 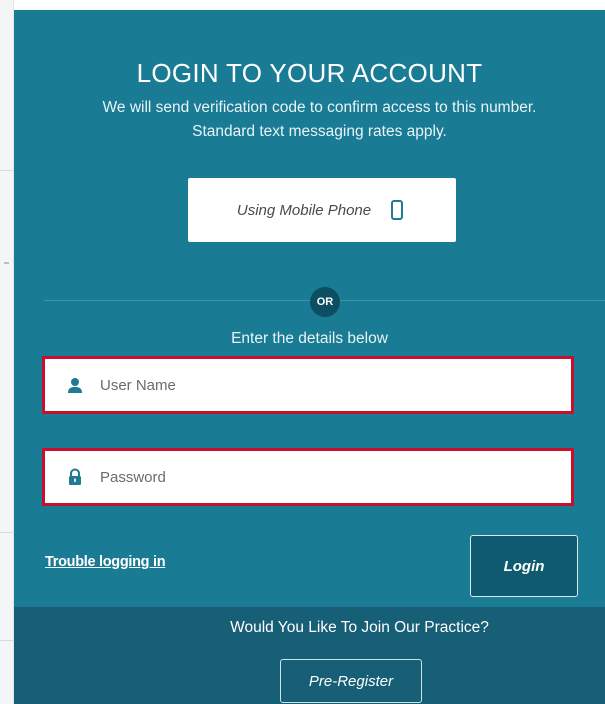 What do you see at coordinates (75, 385) in the screenshot?
I see `user-icon` at bounding box center [75, 385].